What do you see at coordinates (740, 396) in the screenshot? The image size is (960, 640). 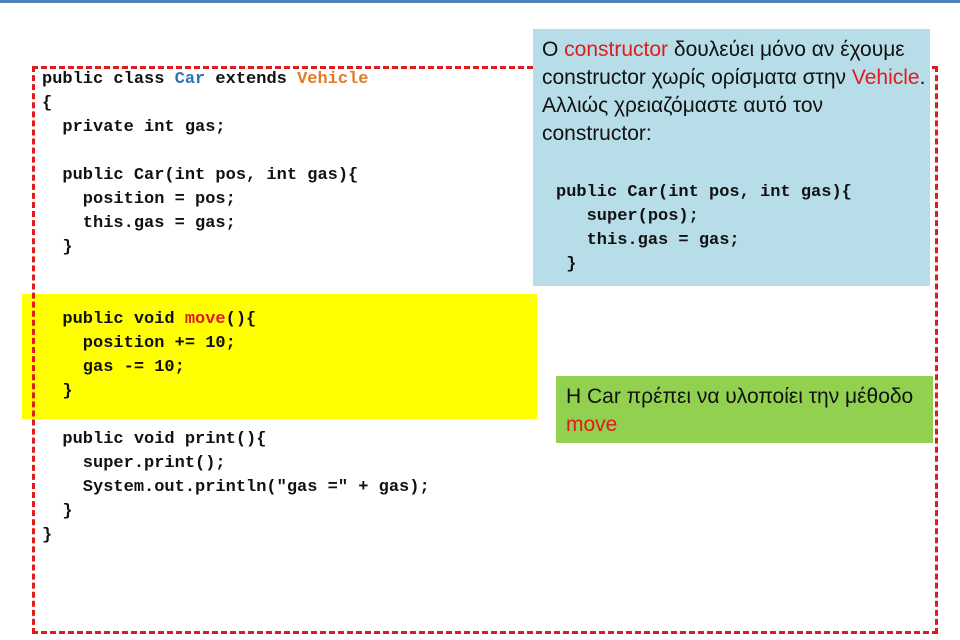 I see `note-text: Η Car πρέπει να υλοποίει την μέθοδο` at bounding box center [740, 396].